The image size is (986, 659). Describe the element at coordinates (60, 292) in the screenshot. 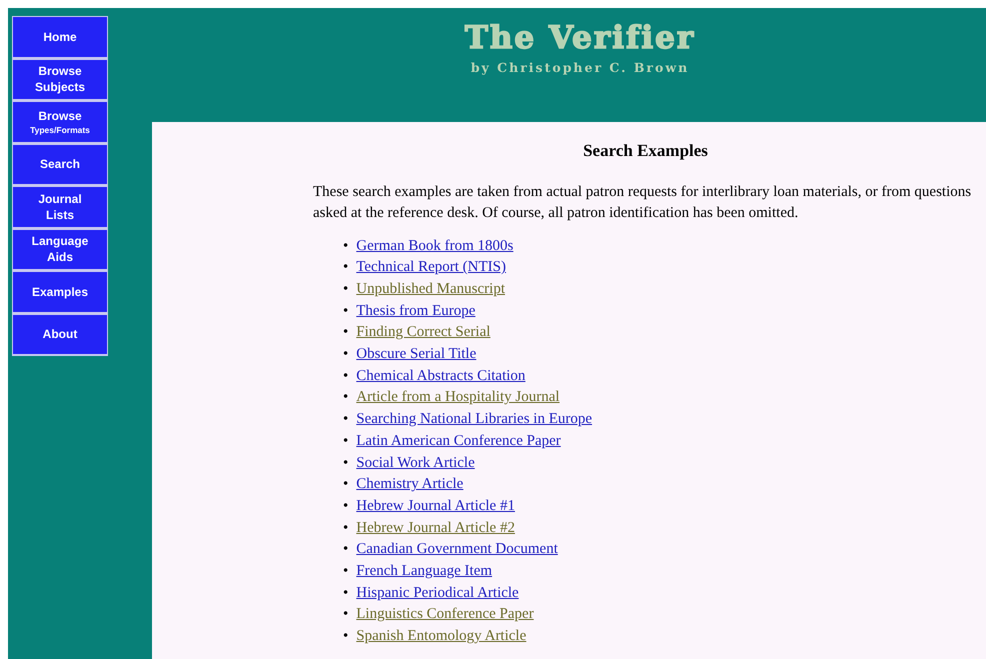

I see `nav-button: Examples` at that location.